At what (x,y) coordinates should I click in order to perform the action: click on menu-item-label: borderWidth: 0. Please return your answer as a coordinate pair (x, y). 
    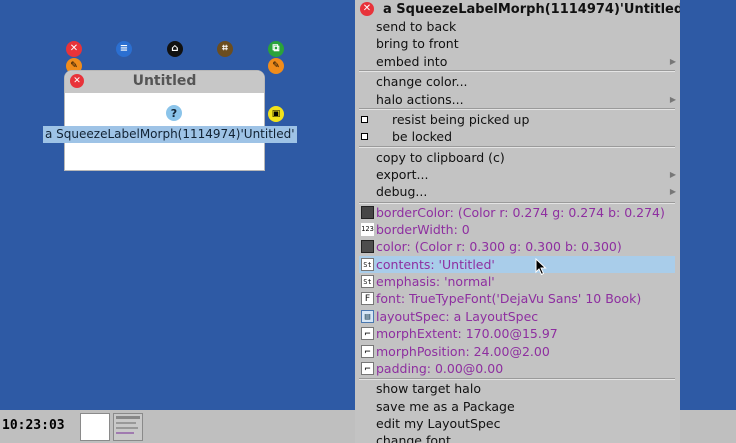
    Looking at the image, I should click on (423, 229).